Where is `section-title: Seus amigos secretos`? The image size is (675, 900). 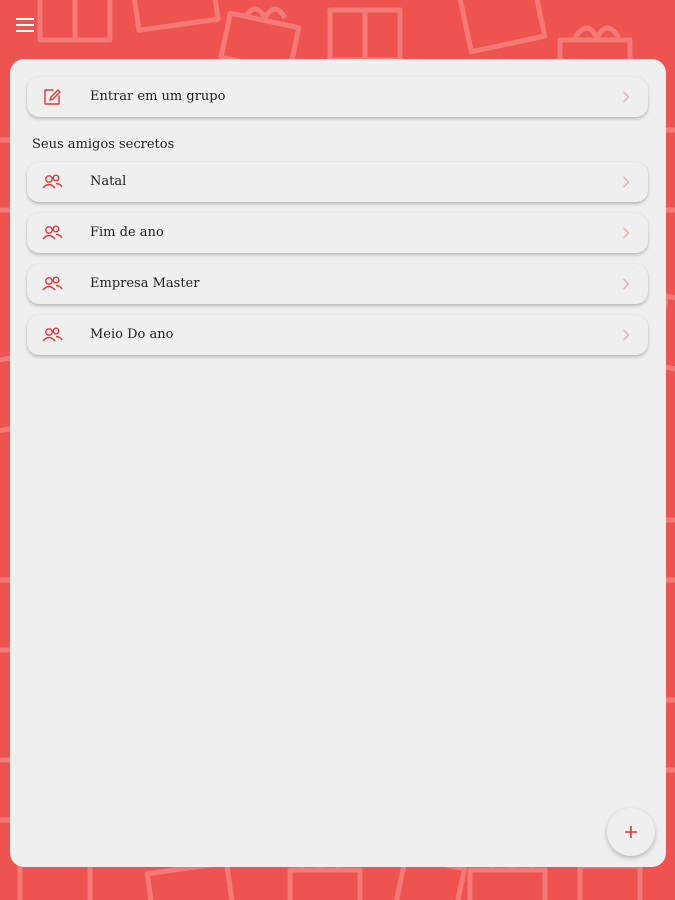
section-title: Seus amigos secretos is located at coordinates (103, 144).